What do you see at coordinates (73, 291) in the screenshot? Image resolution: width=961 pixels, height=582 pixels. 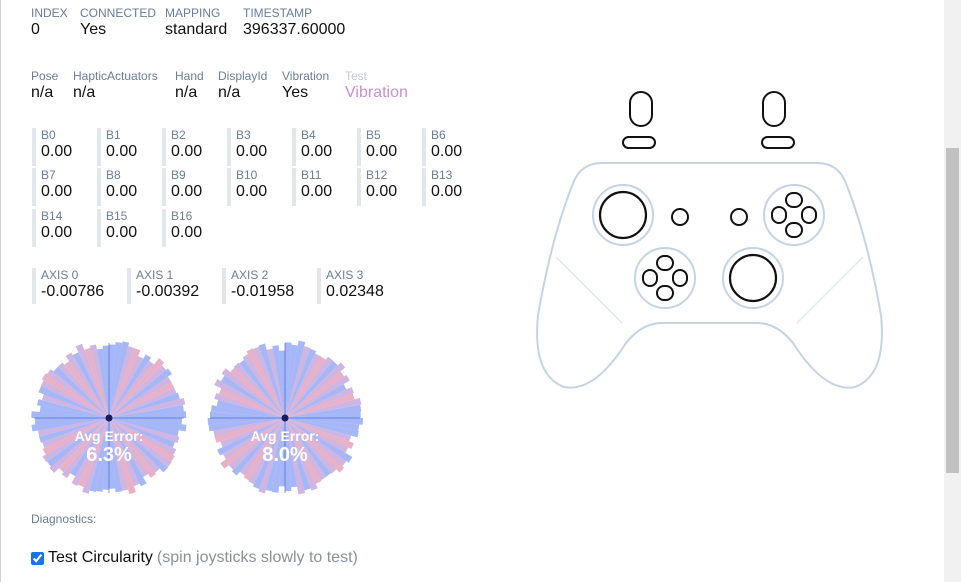 I see `axis-value: -0.00786` at bounding box center [73, 291].